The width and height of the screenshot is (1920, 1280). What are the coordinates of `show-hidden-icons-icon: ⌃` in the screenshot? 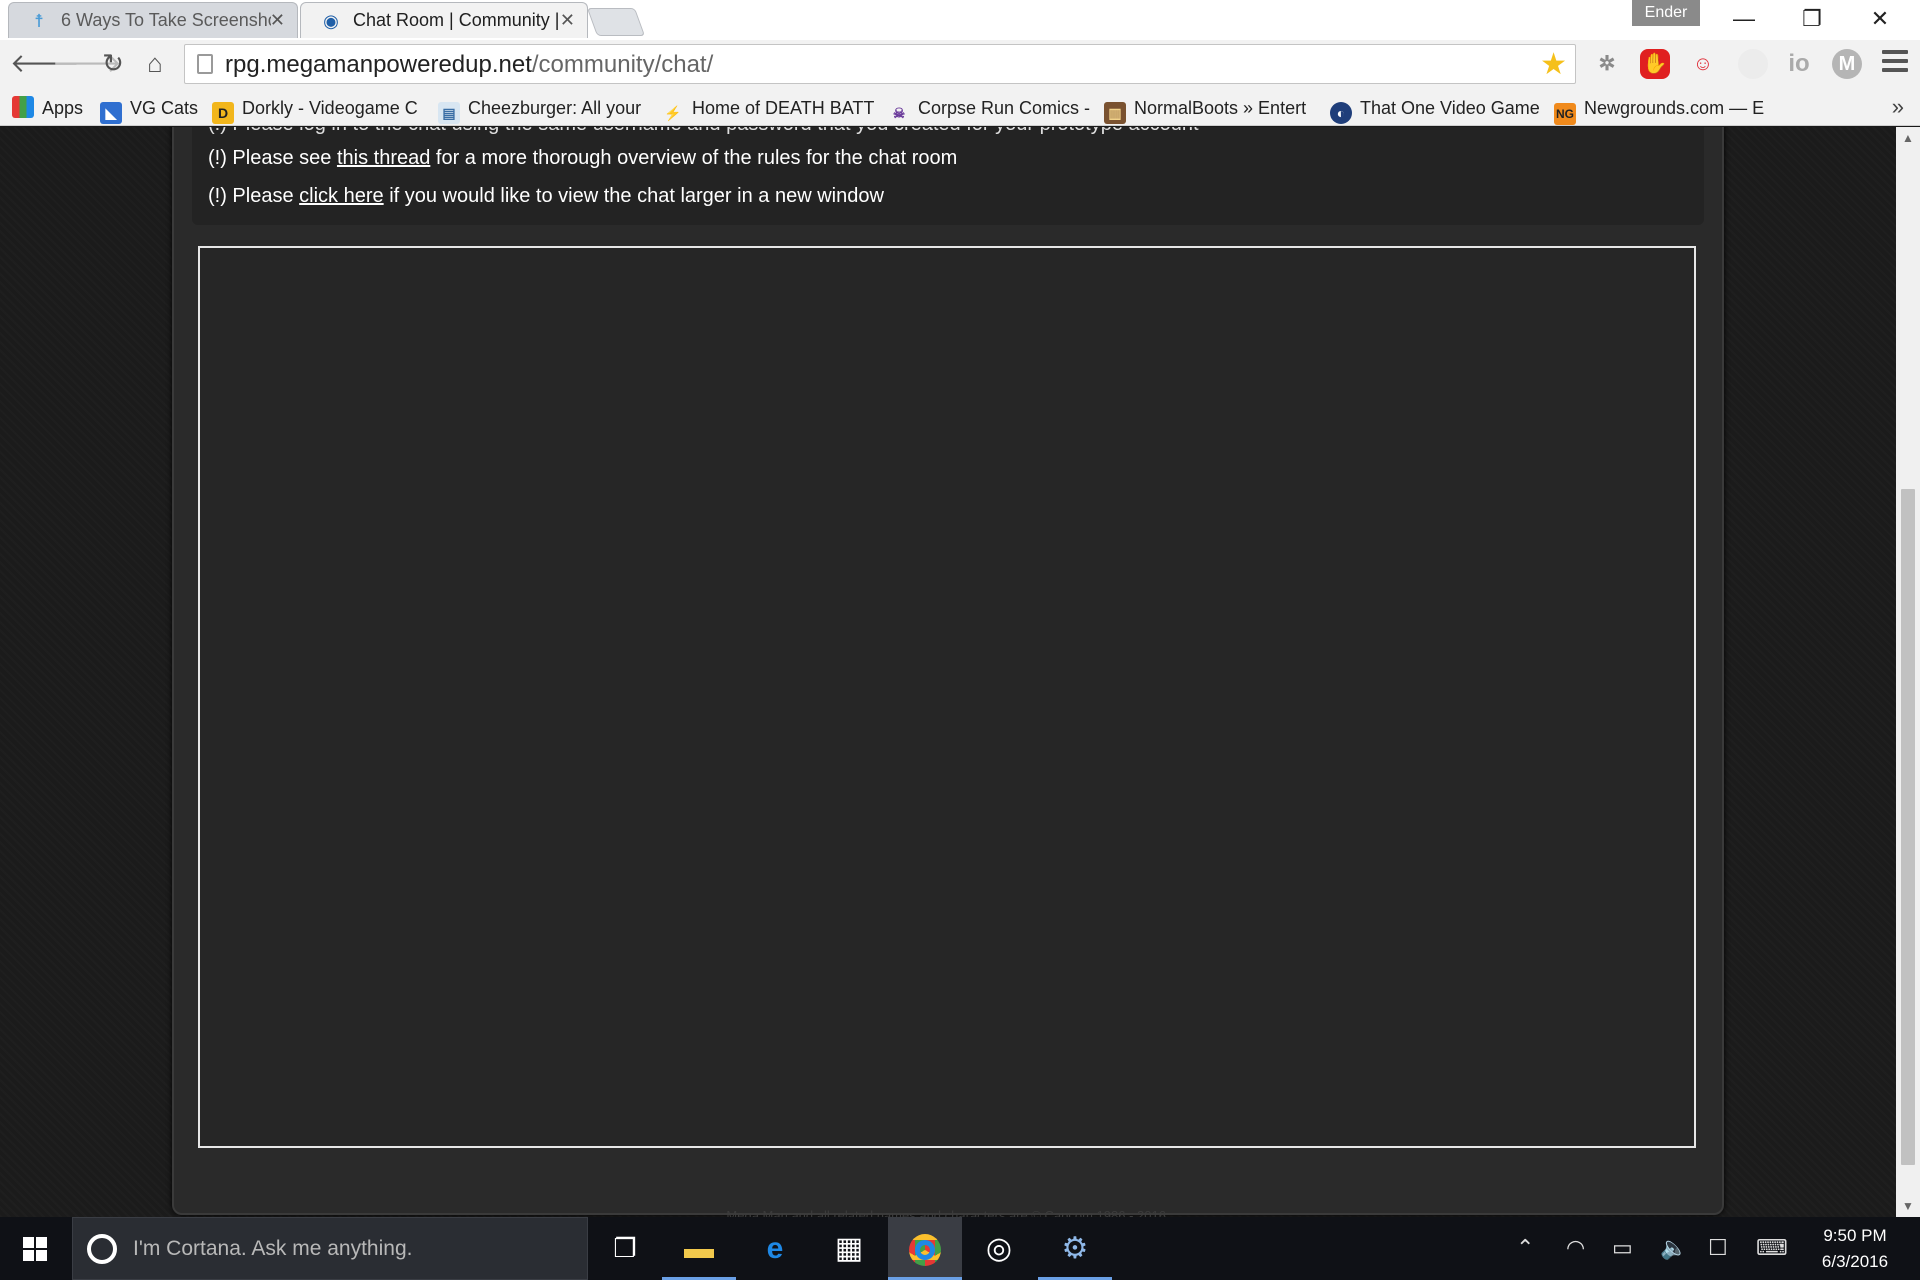 It's located at (1525, 1248).